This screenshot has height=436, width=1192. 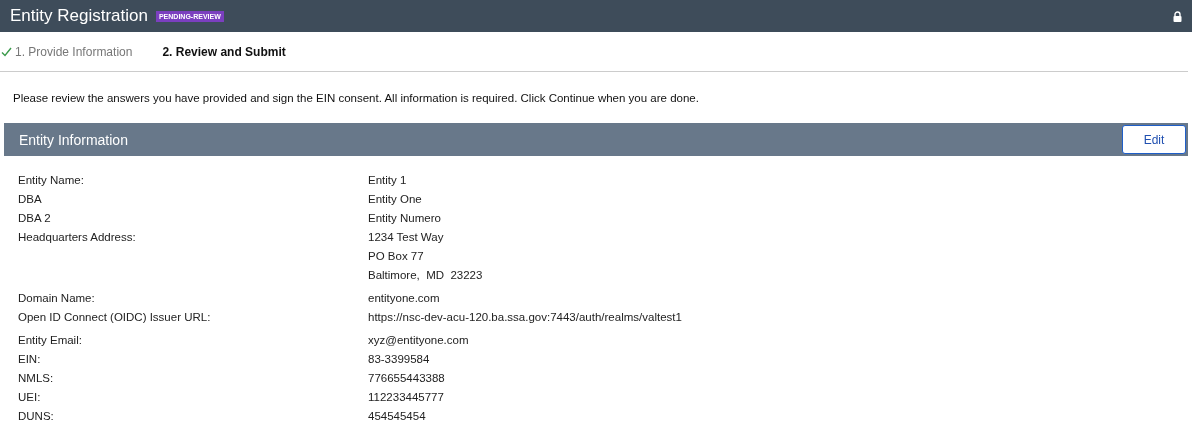 I want to click on field-value: Entity 1, so click(x=387, y=180).